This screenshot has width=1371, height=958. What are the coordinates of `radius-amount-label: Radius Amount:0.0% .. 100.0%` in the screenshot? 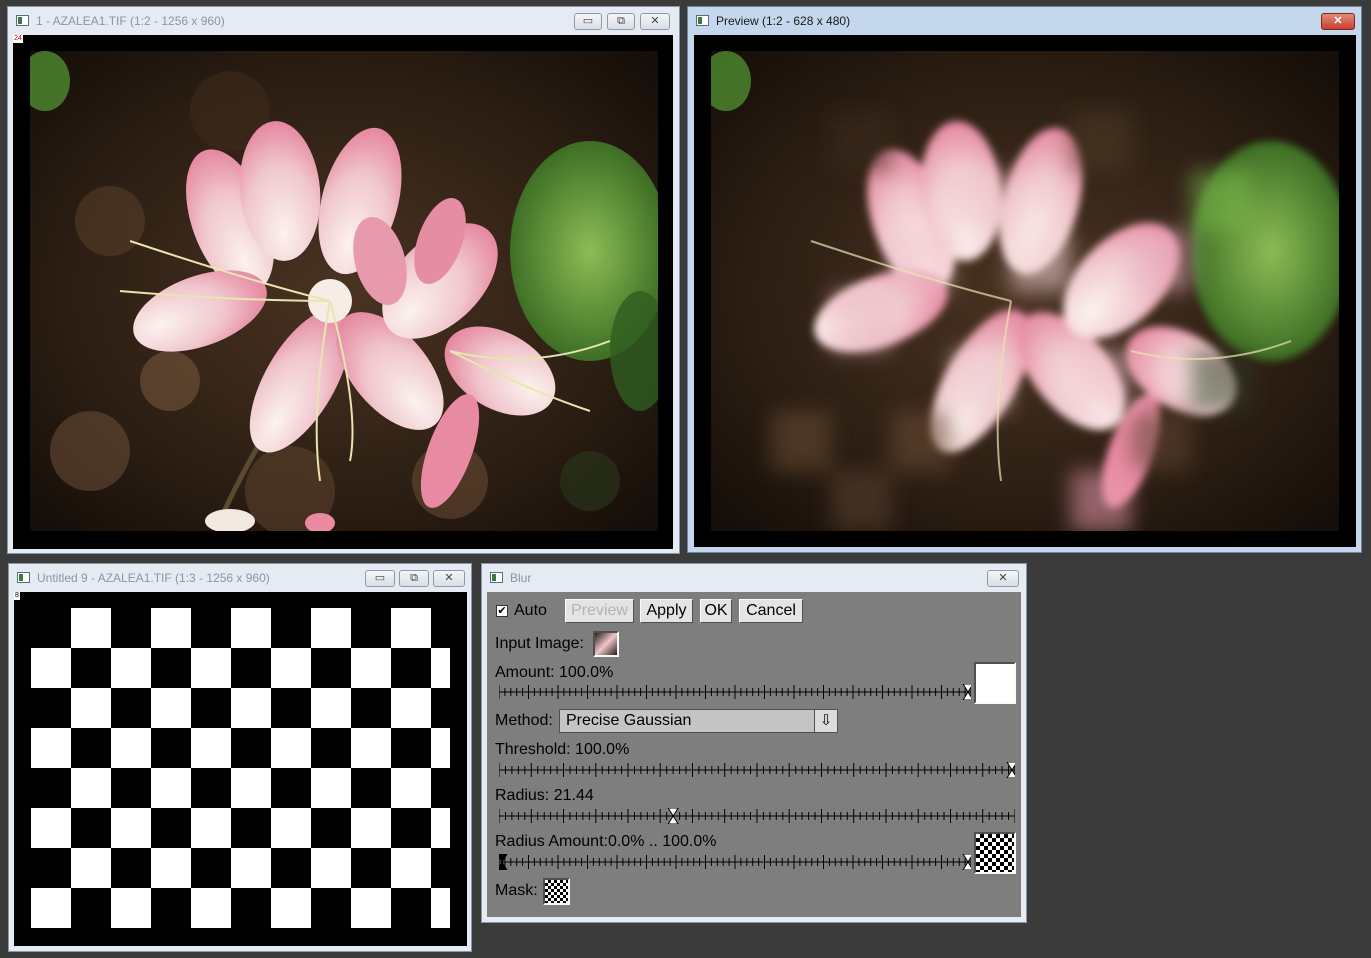 It's located at (606, 841).